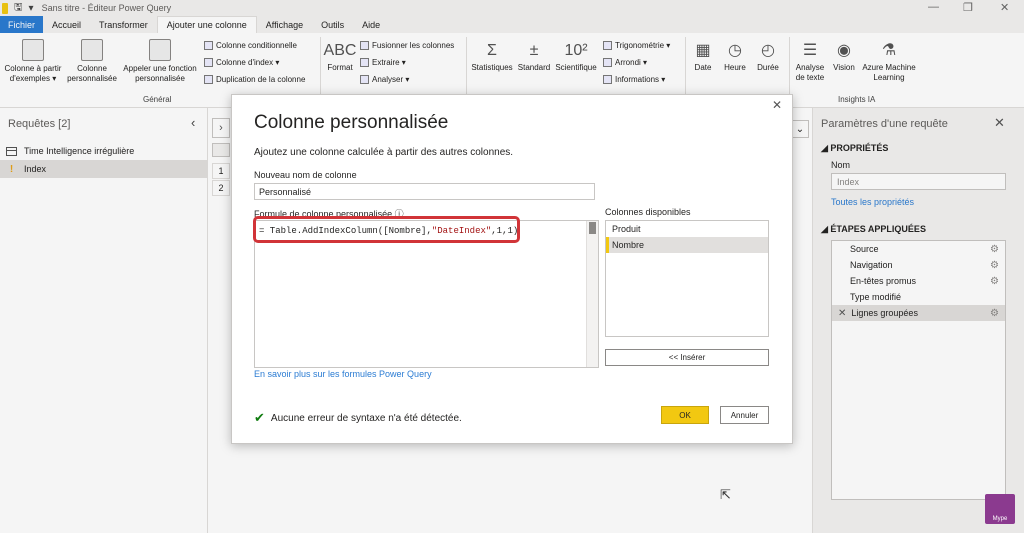 This screenshot has height=533, width=1024. I want to click on stopwatch-icon: ◴, so click(768, 50).